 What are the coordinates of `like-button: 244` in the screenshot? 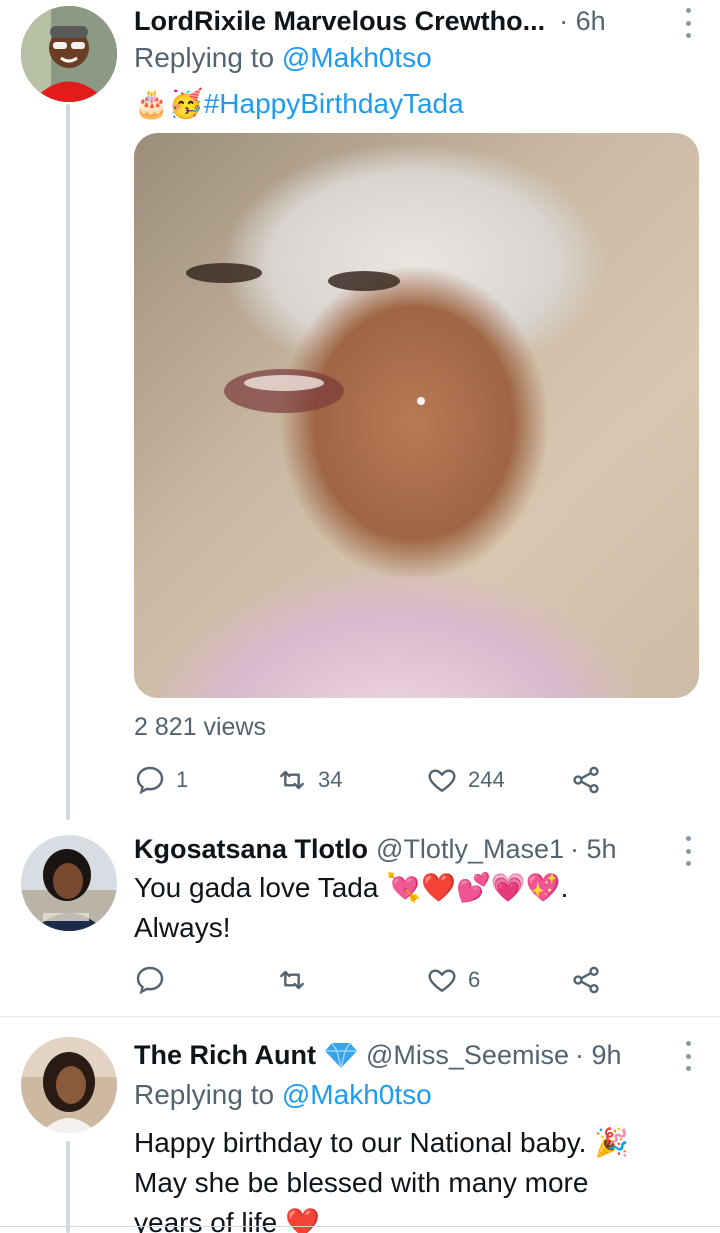 It's located at (465, 780).